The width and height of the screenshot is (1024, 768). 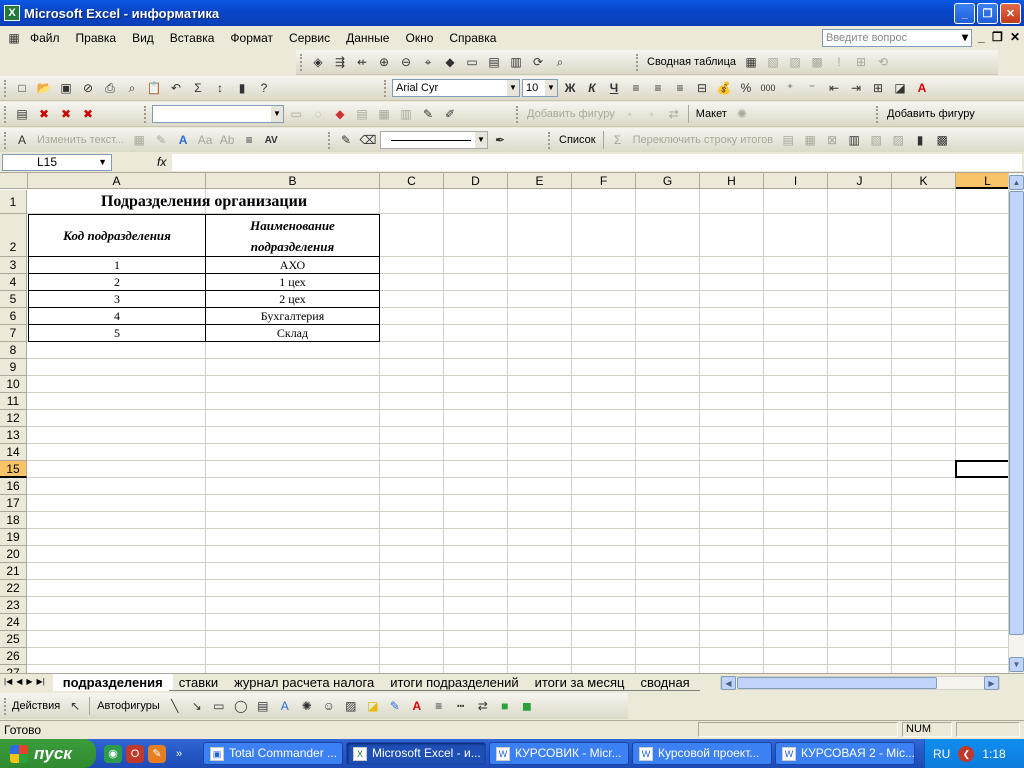 What do you see at coordinates (454, 682) in the screenshot?
I see `sheet-tab-itogi-podrazdeleniy: итоги подразделений` at bounding box center [454, 682].